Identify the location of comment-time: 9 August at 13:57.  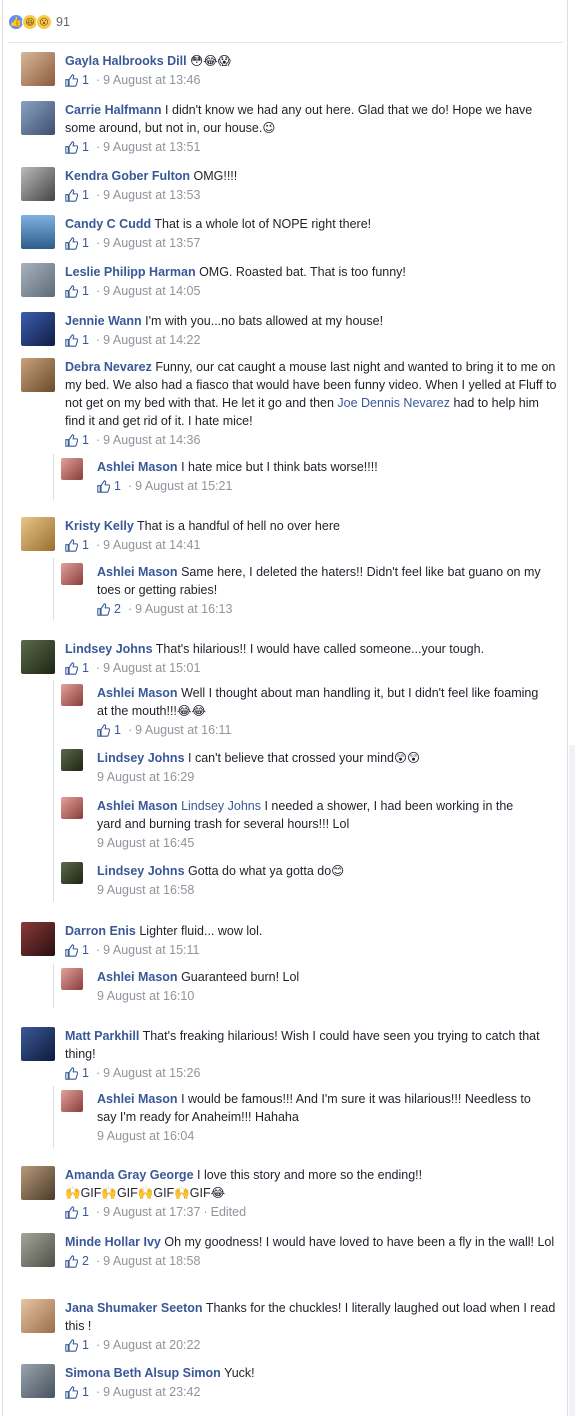
(151, 243).